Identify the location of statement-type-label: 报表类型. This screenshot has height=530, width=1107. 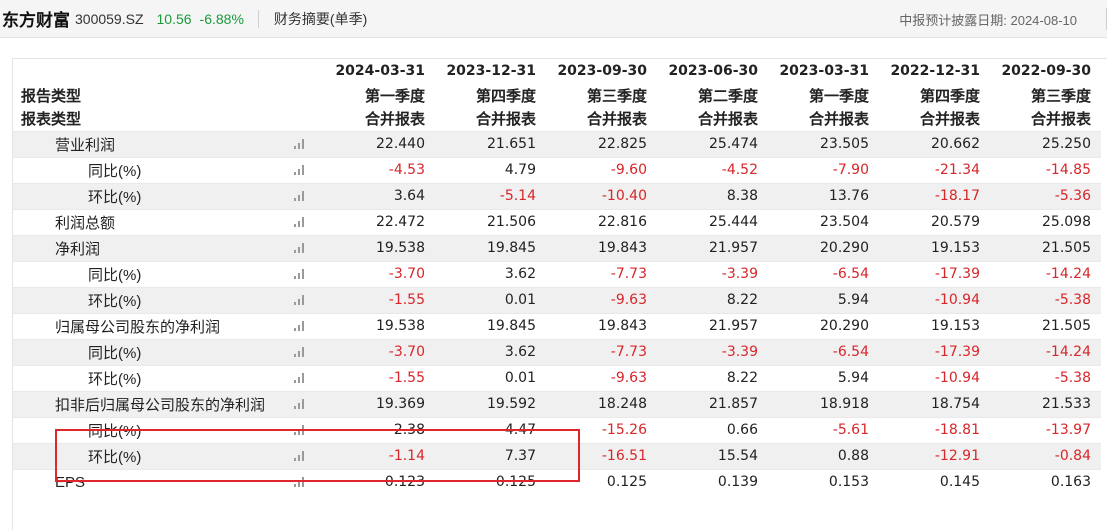
(51, 120).